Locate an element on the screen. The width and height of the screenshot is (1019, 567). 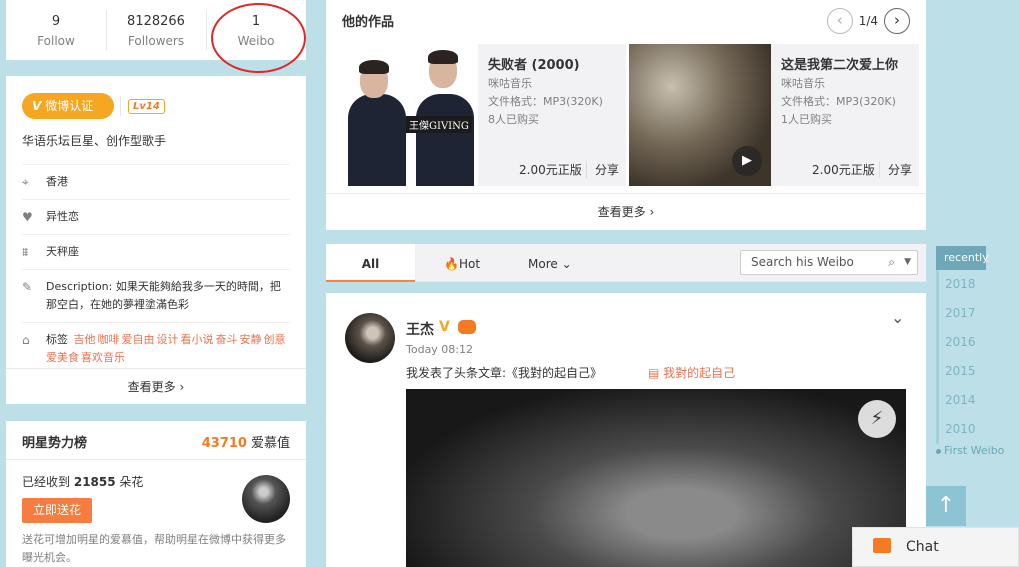
lightning-icon: ⚡ is located at coordinates (877, 419).